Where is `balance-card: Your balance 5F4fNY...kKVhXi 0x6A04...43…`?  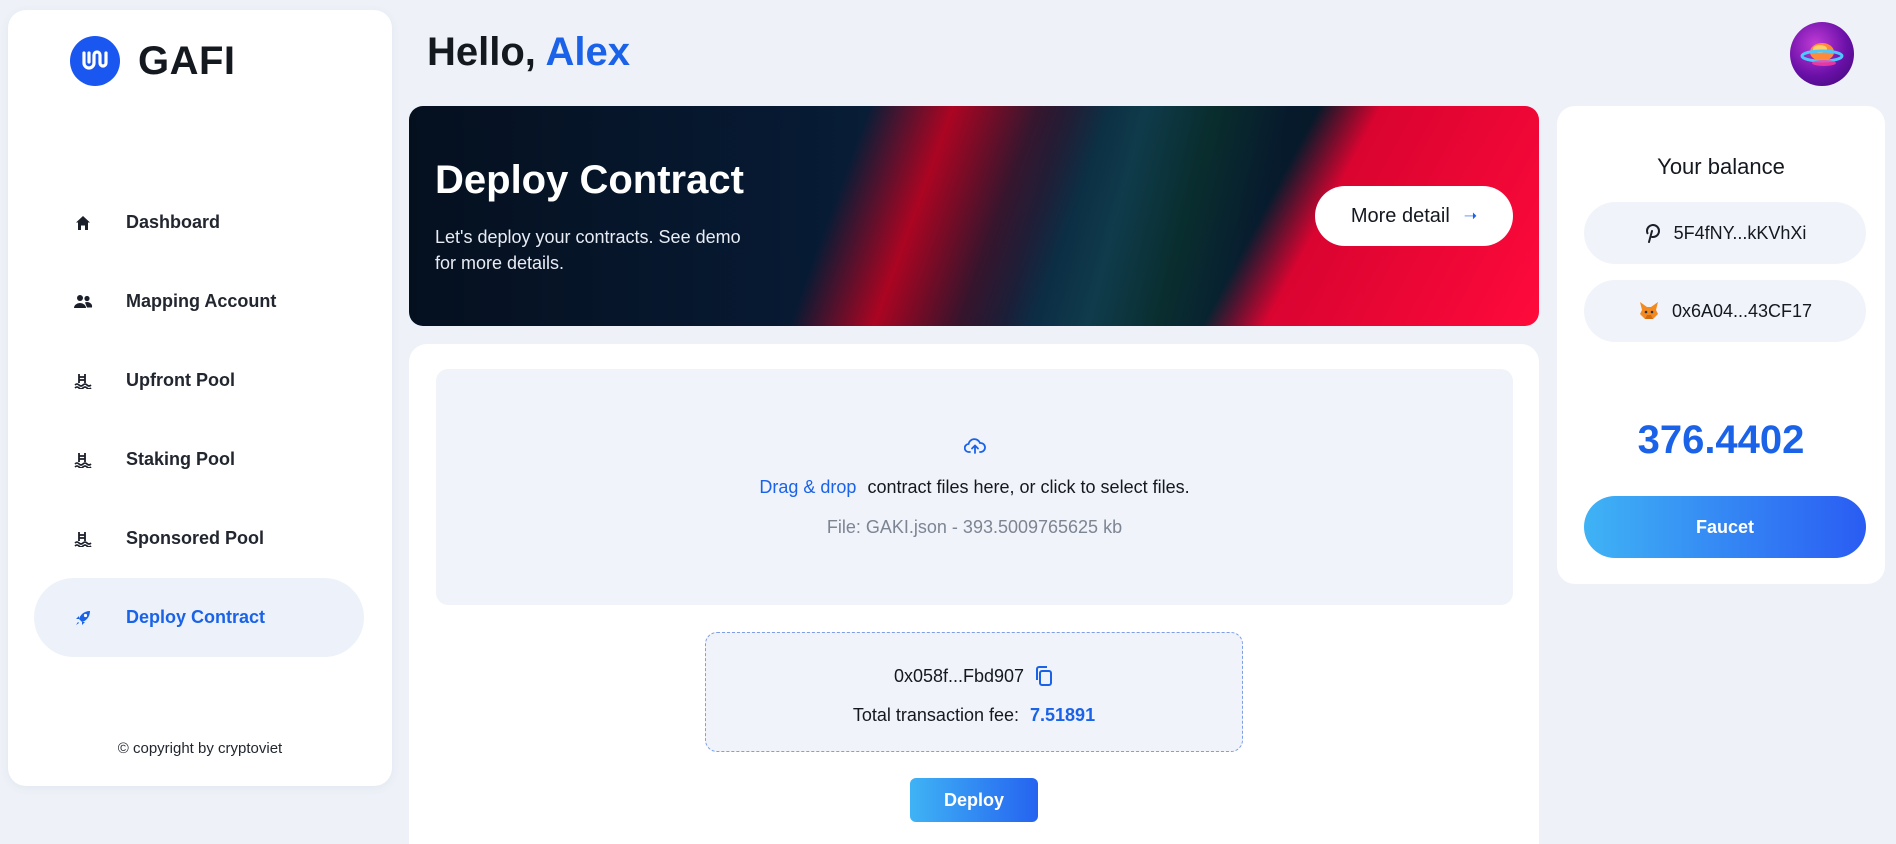
balance-card: Your balance 5F4fNY...kKVhXi 0x6A04...43… is located at coordinates (1721, 345).